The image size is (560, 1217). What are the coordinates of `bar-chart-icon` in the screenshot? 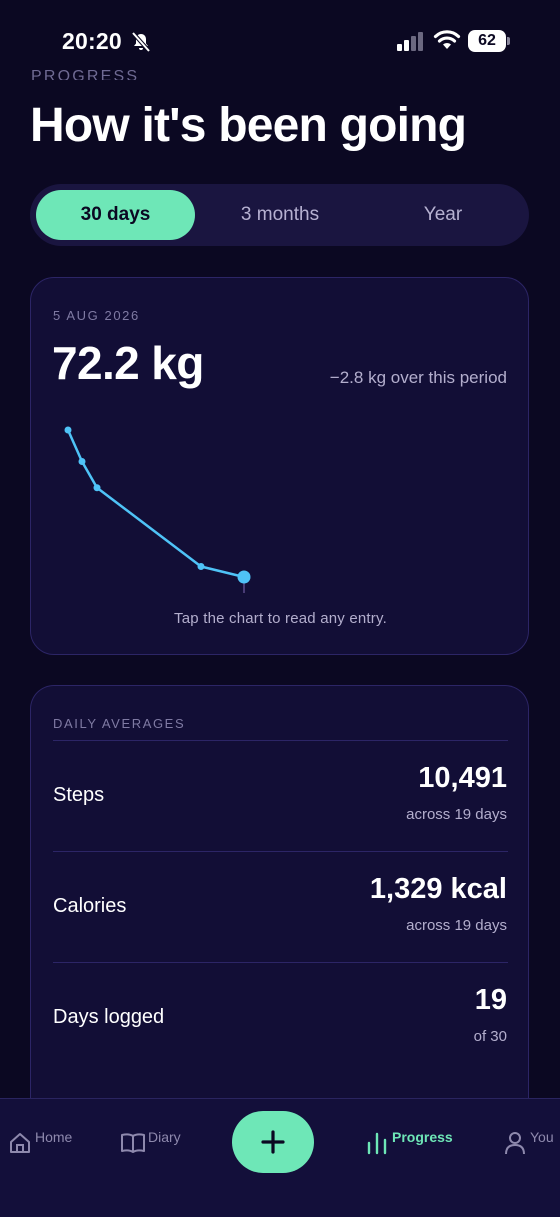 It's located at (377, 1143).